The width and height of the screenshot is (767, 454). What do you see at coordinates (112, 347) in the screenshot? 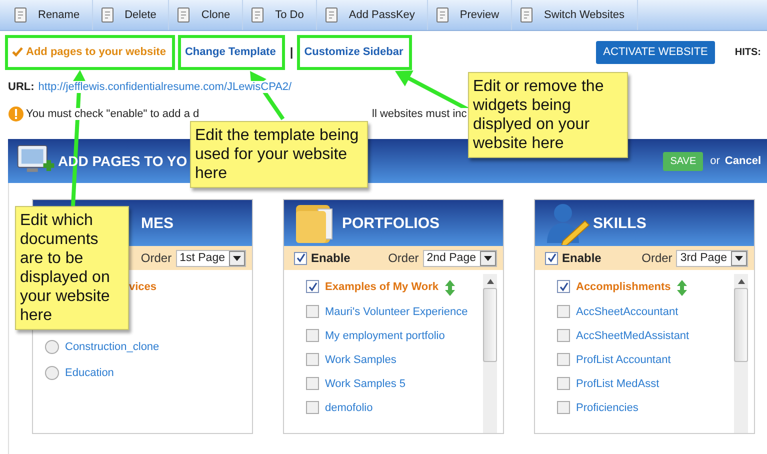
I see `page-item-link: Construction_clone` at bounding box center [112, 347].